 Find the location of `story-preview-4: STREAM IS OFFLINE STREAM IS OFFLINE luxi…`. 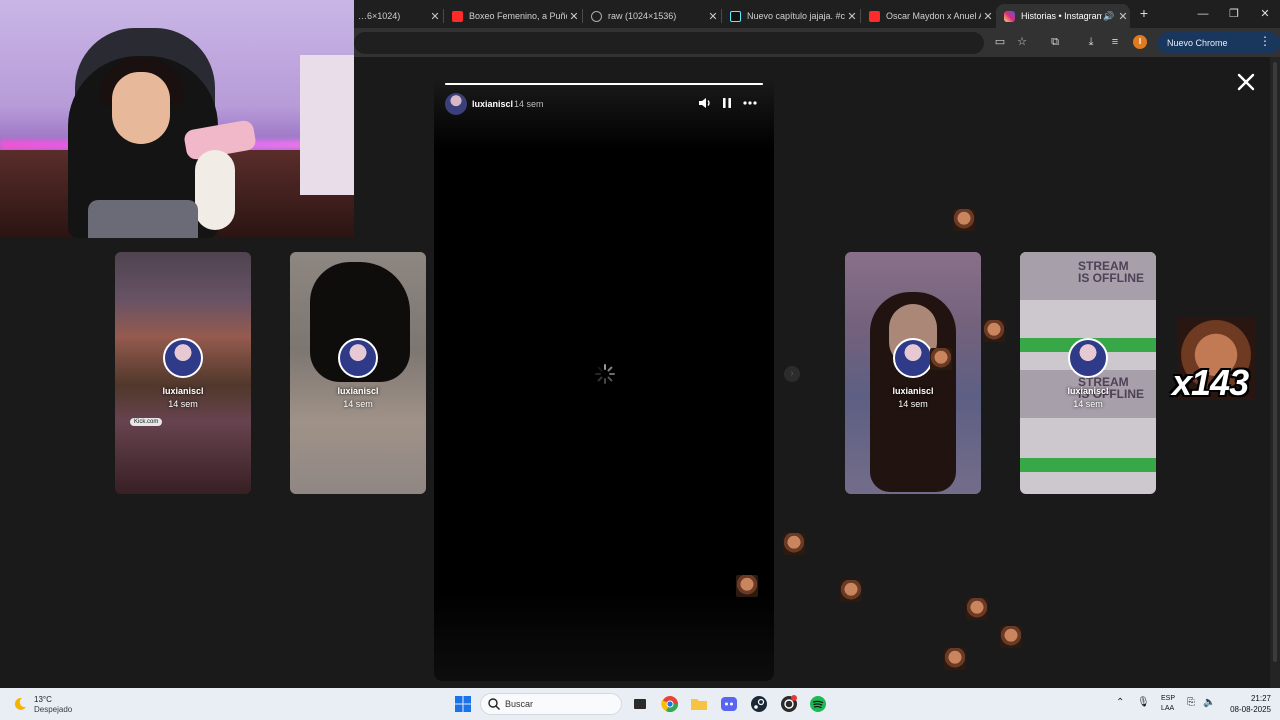

story-preview-4: STREAM IS OFFLINE STREAM IS OFFLINE luxi… is located at coordinates (1088, 373).